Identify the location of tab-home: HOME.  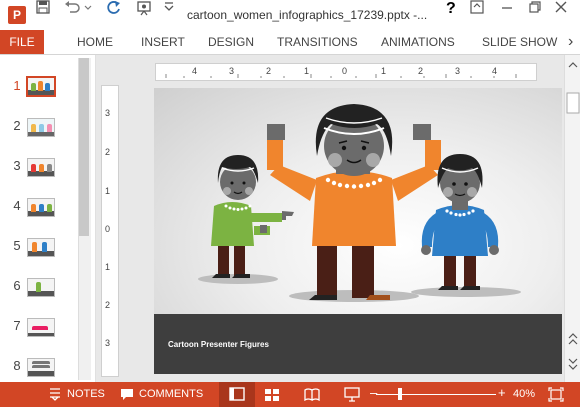
(95, 42).